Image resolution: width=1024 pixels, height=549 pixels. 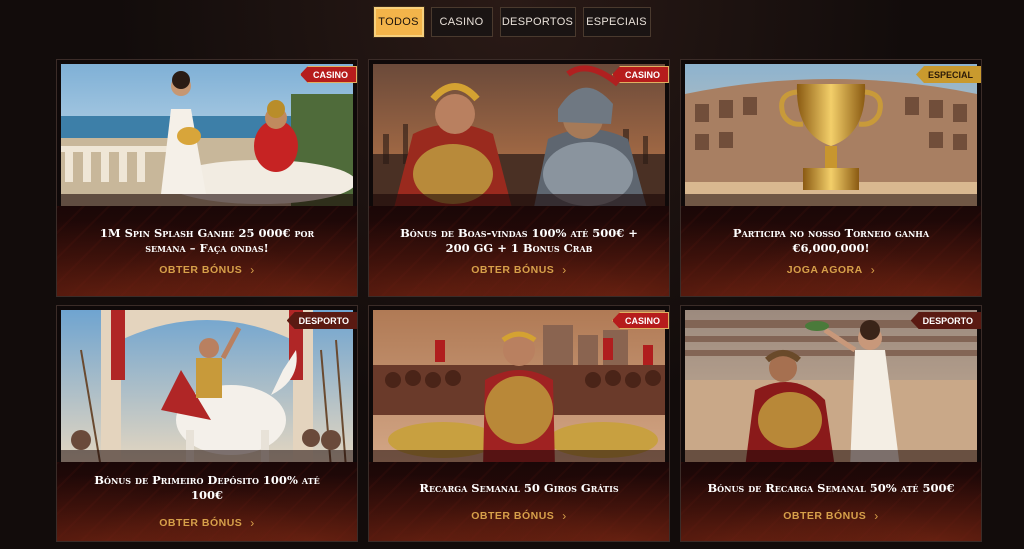 I want to click on tab-especiais: ESPECIAIS, so click(x=616, y=22).